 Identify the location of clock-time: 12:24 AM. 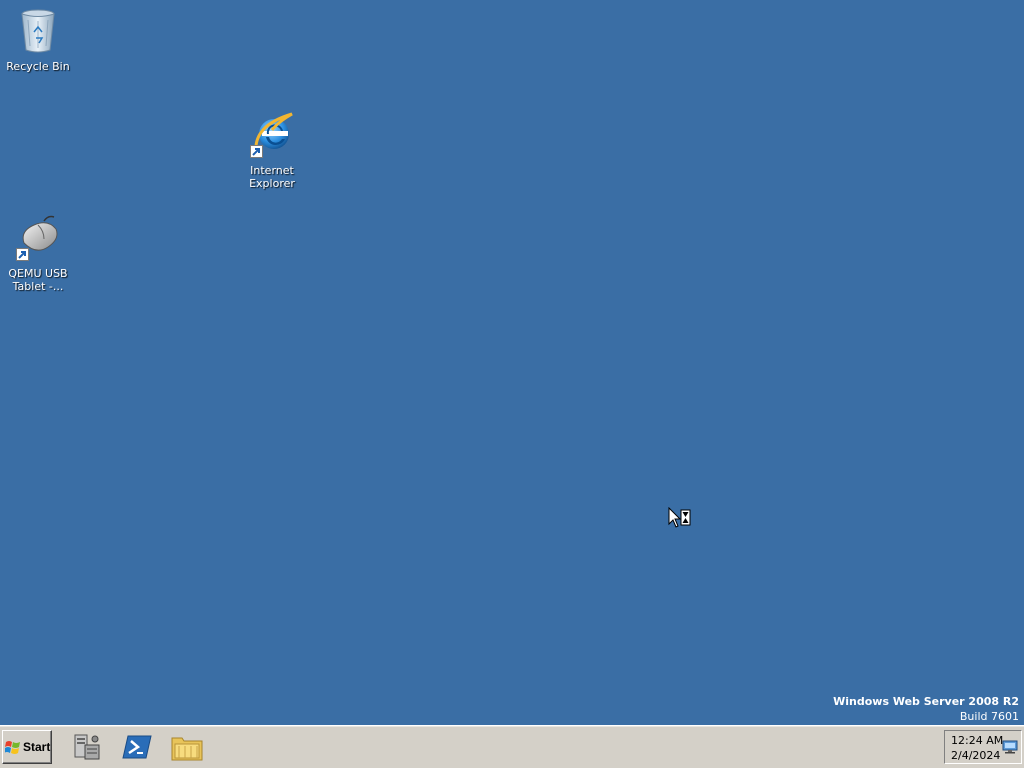
(977, 740).